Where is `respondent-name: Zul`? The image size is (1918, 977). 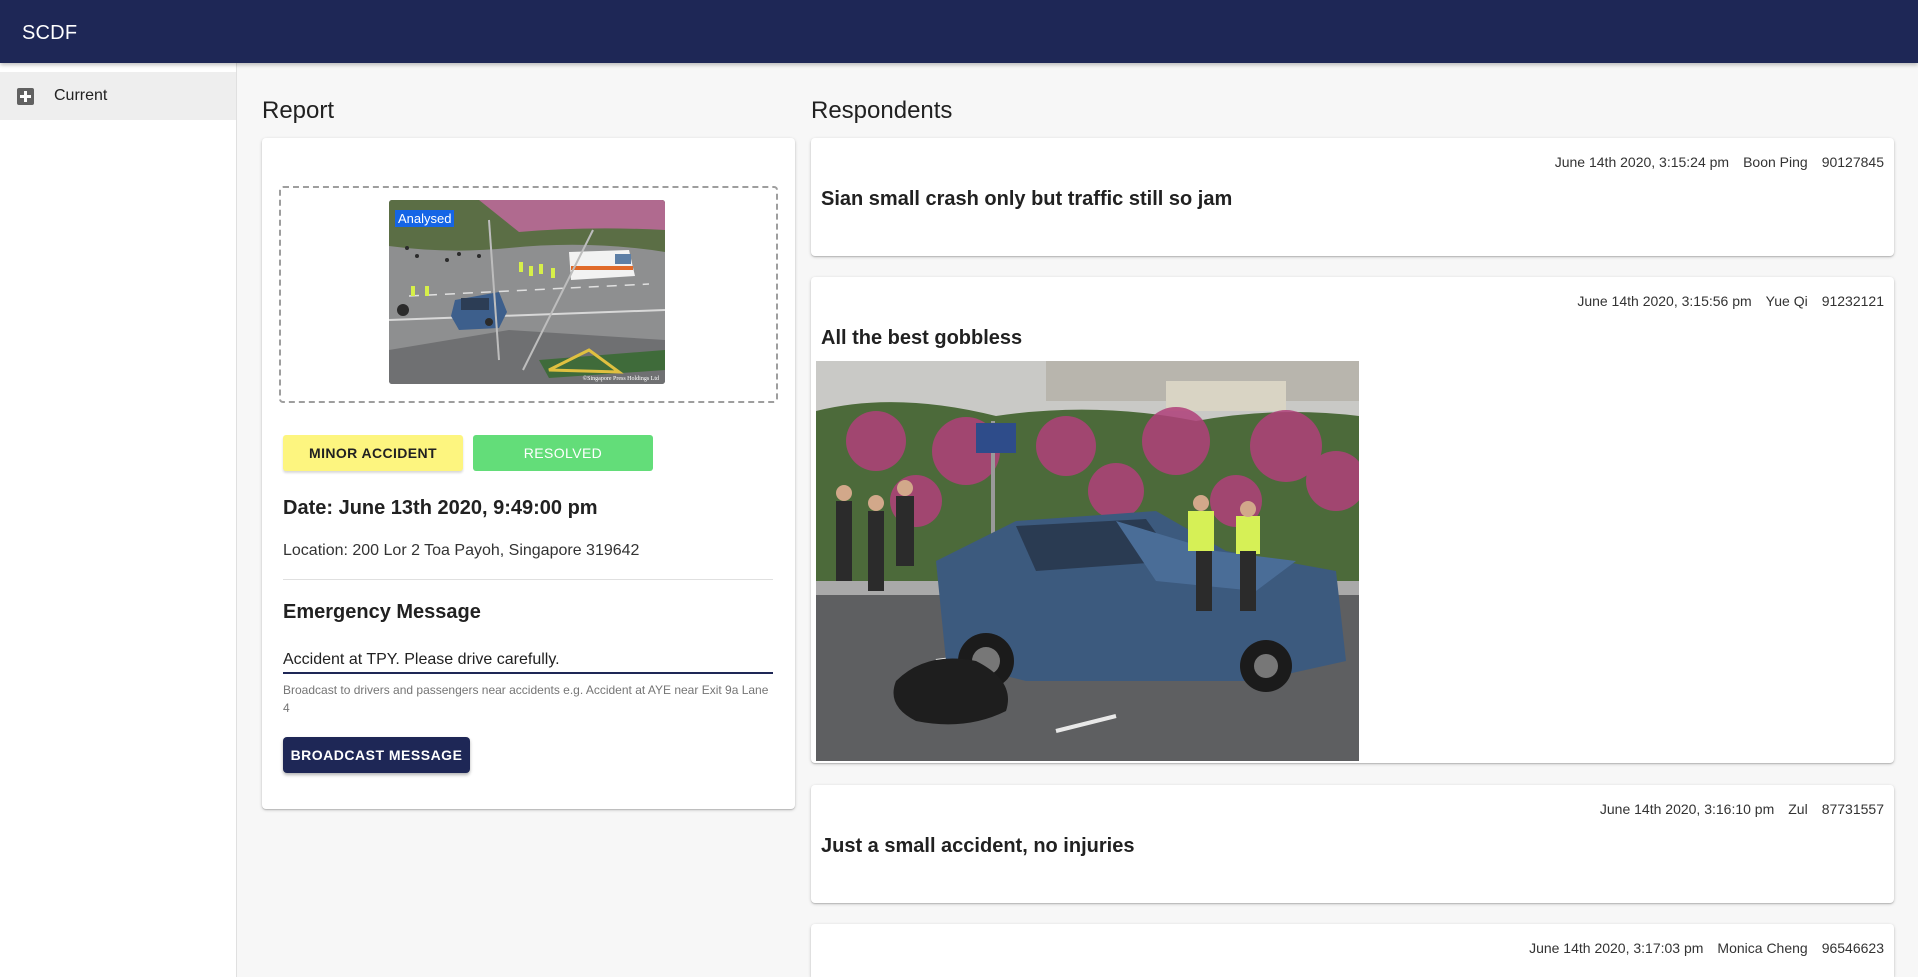 respondent-name: Zul is located at coordinates (1798, 809).